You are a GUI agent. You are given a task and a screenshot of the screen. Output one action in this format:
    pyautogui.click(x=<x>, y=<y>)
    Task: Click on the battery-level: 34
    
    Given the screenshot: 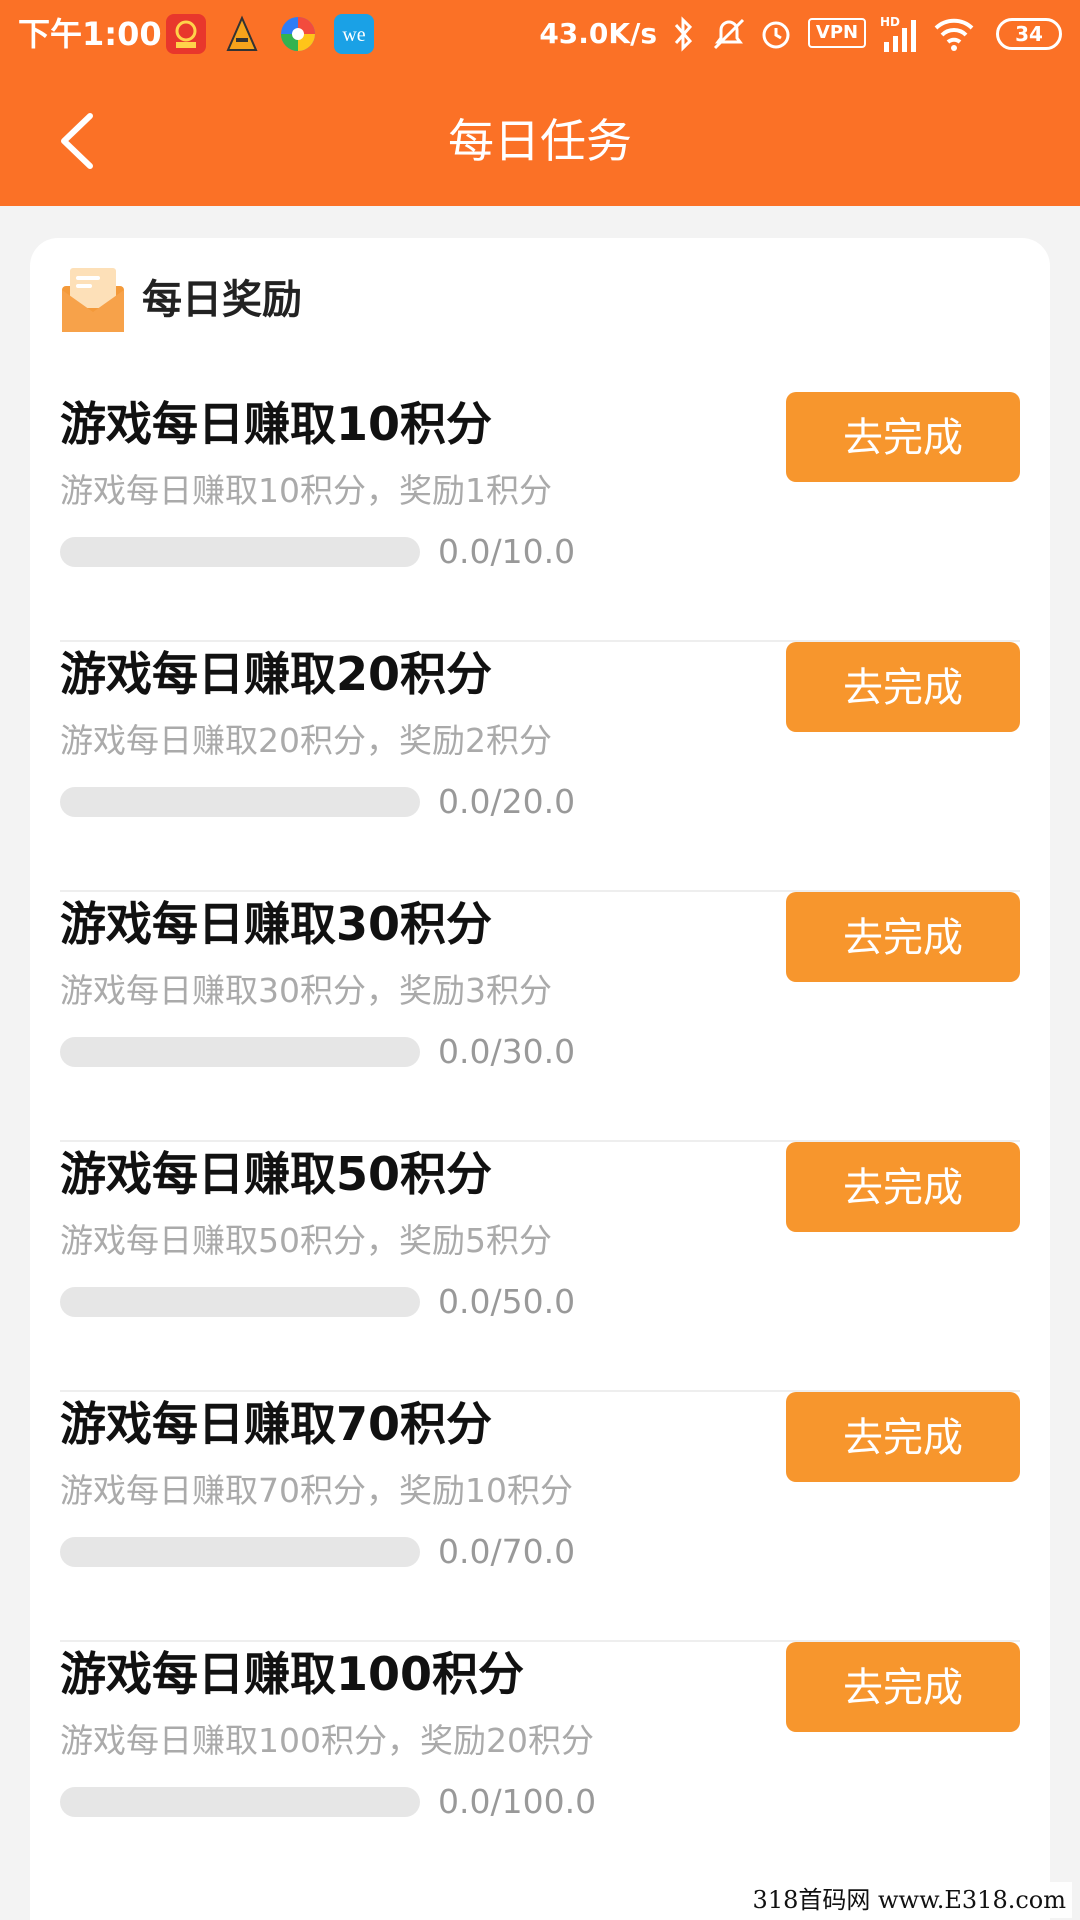 What is the action you would take?
    pyautogui.click(x=1029, y=34)
    